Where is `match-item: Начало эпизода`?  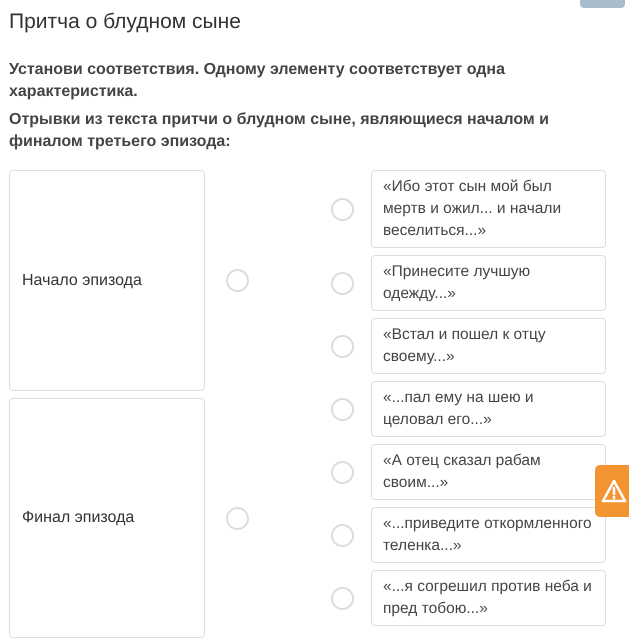
match-item: Начало эпизода is located at coordinates (107, 280).